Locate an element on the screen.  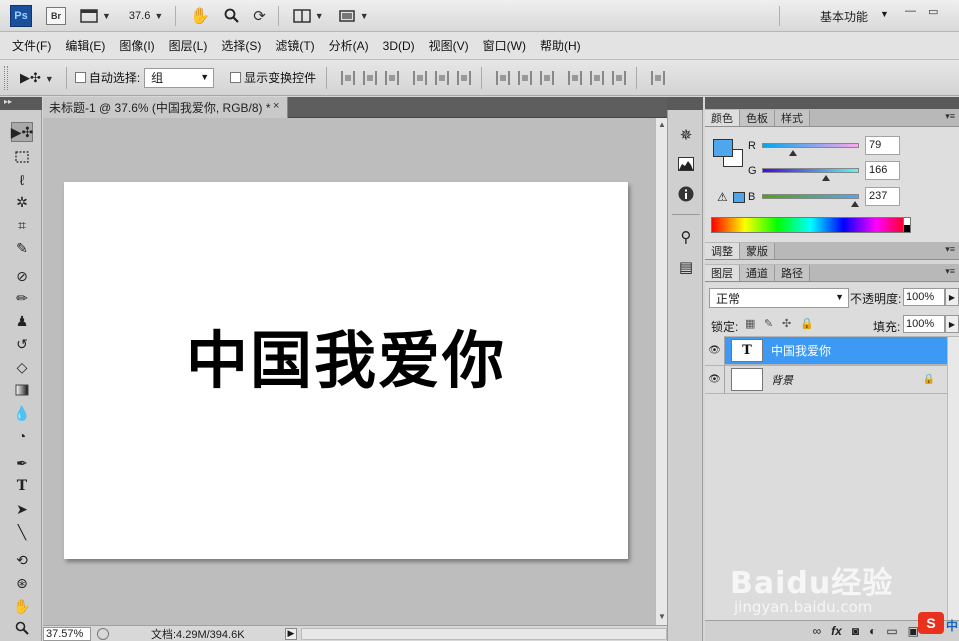
toolbox-header: ▸▸ is located at coordinates (21, 103).